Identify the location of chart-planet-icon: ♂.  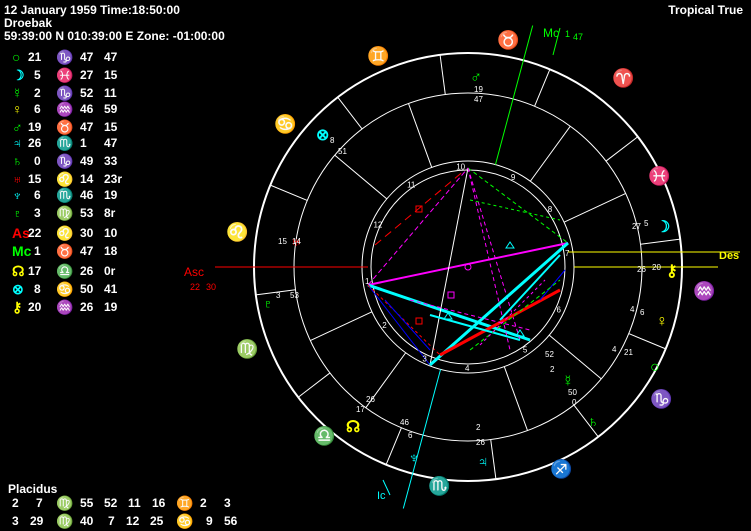
(476, 77).